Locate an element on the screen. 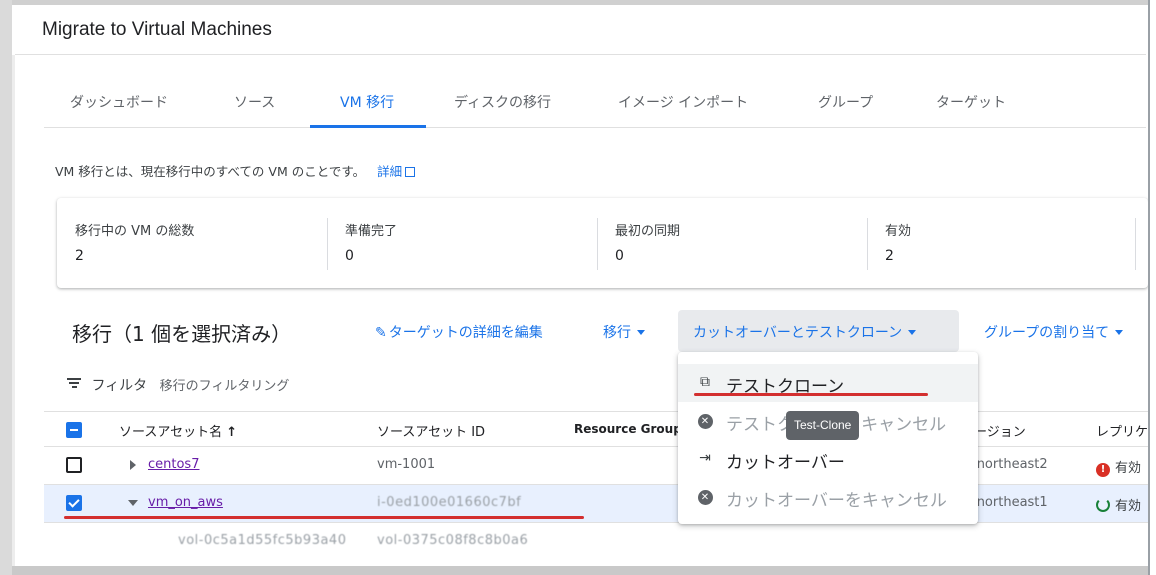 Image resolution: width=1156 pixels, height=575 pixels. filter-bar: フィルタ 移行のフィルタリング is located at coordinates (178, 385).